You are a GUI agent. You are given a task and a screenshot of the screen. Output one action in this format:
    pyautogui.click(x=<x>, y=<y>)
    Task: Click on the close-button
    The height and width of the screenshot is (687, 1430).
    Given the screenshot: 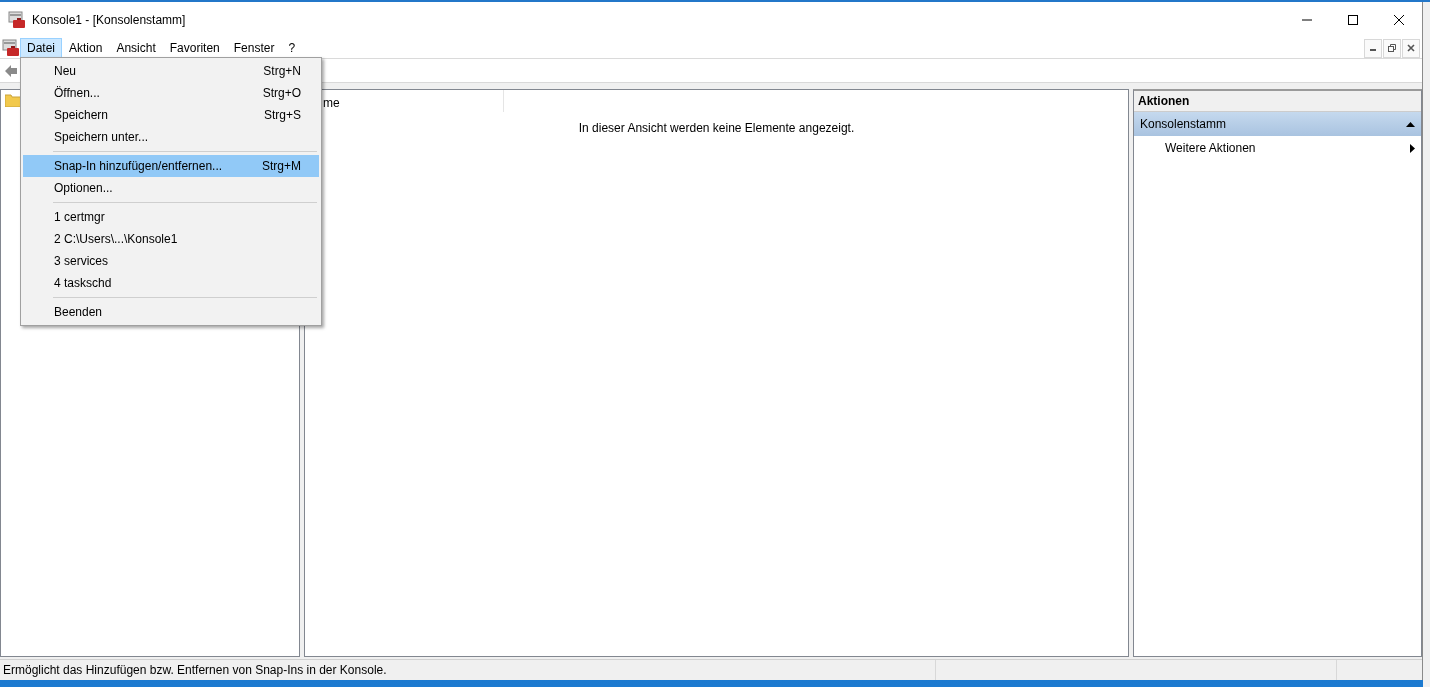 What is the action you would take?
    pyautogui.click(x=1411, y=48)
    